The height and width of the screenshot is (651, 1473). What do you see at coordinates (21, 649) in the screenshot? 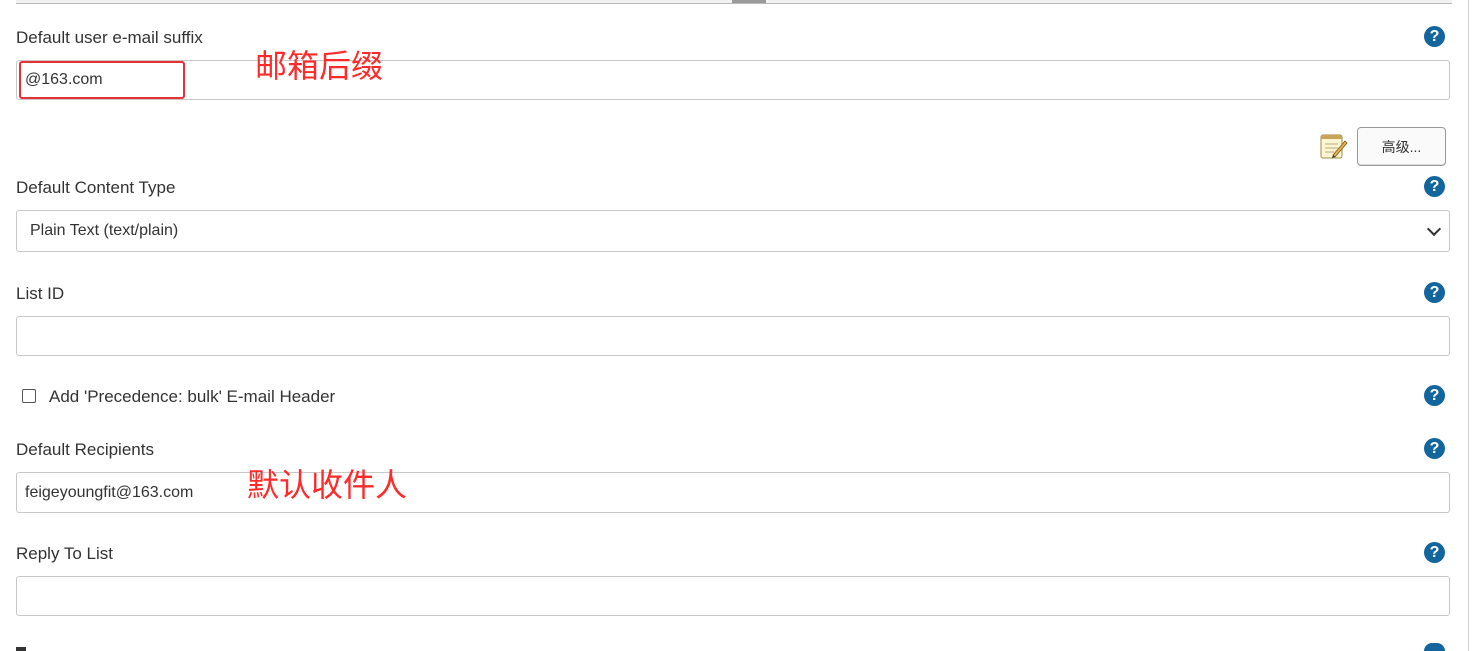
I see `next-label-fragment` at bounding box center [21, 649].